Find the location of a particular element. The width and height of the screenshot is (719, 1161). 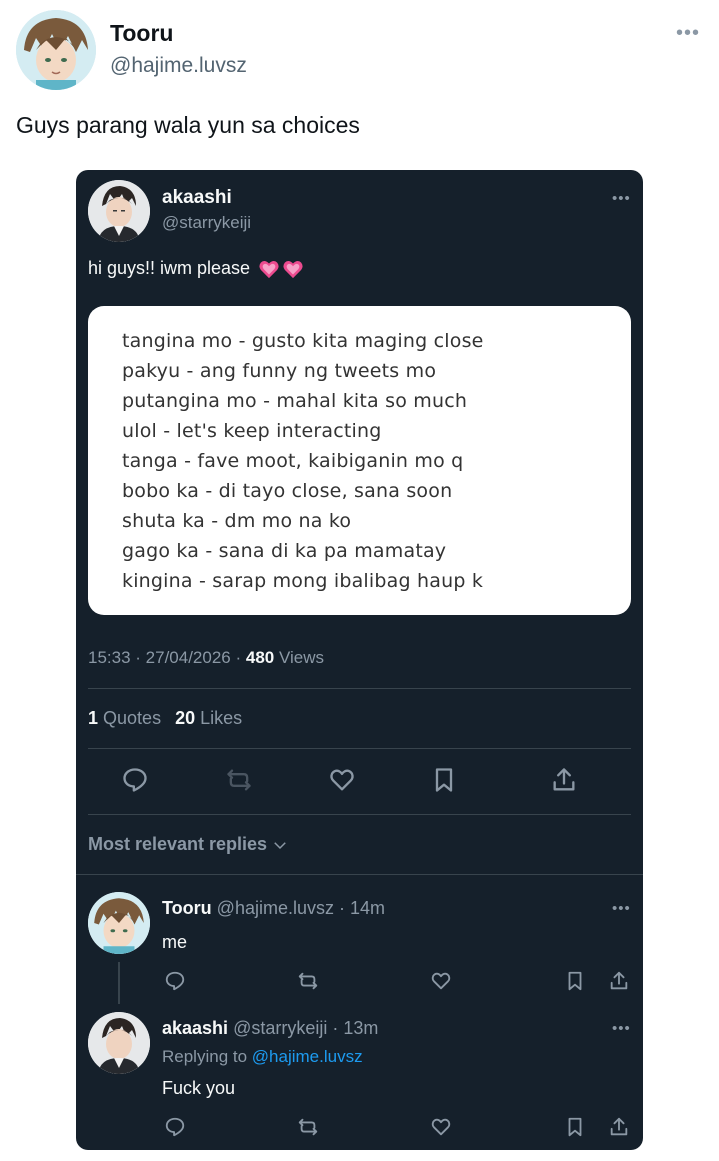

image-text-line: kingina - sarap mong ibalibag haup k is located at coordinates (303, 581).